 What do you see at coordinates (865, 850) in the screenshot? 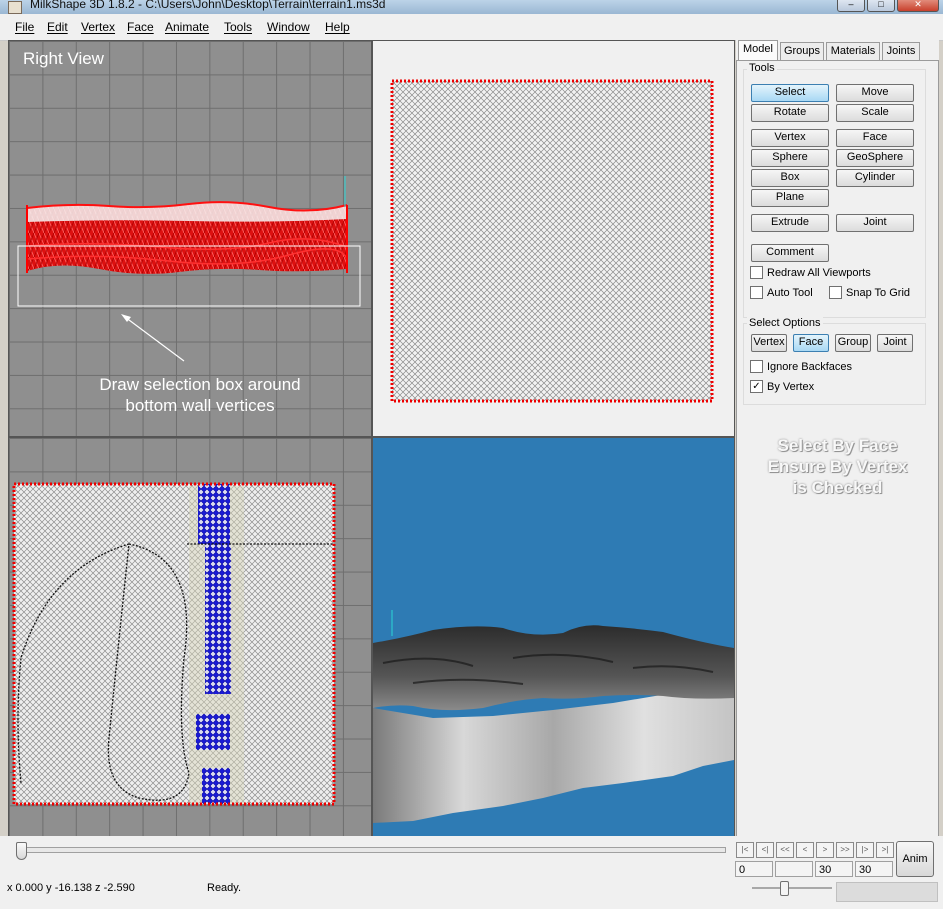
I see `next-key-button: |>` at bounding box center [865, 850].